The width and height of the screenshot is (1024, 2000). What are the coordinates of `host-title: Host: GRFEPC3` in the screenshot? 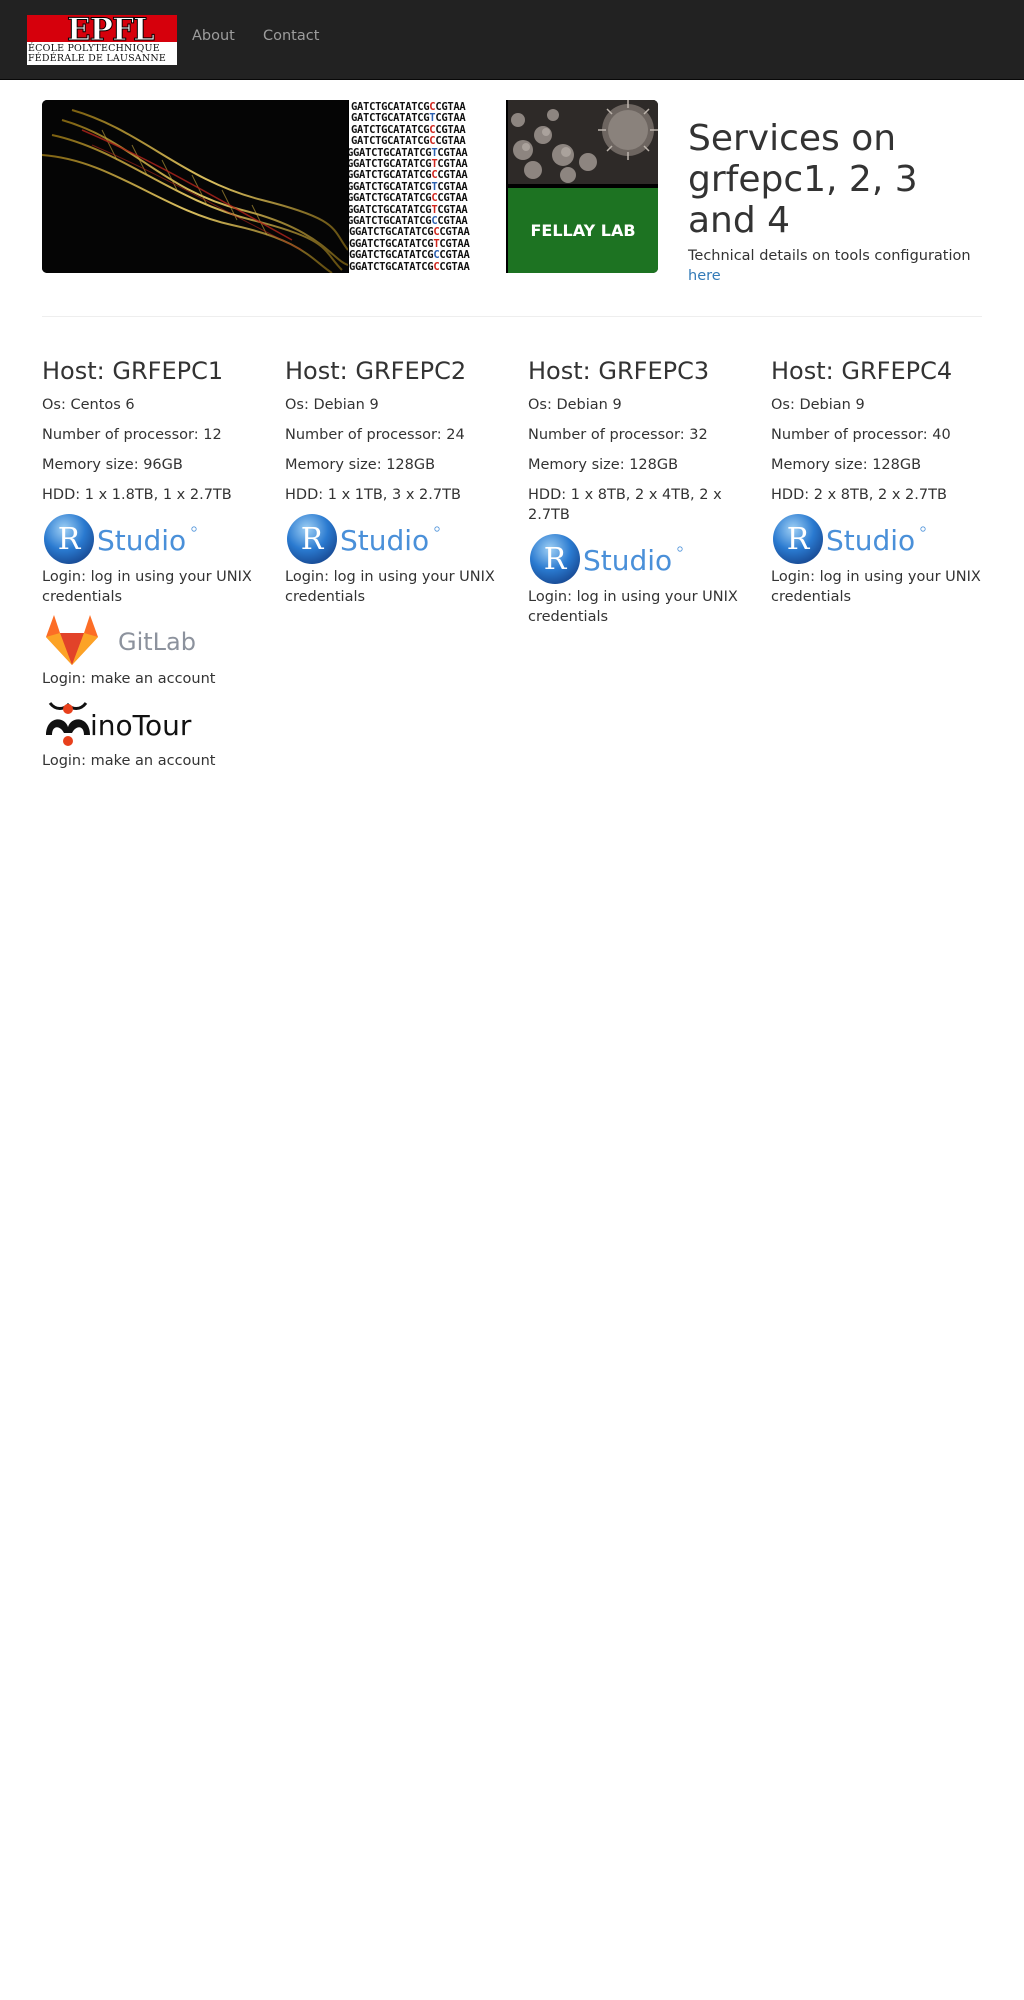 It's located at (619, 371).